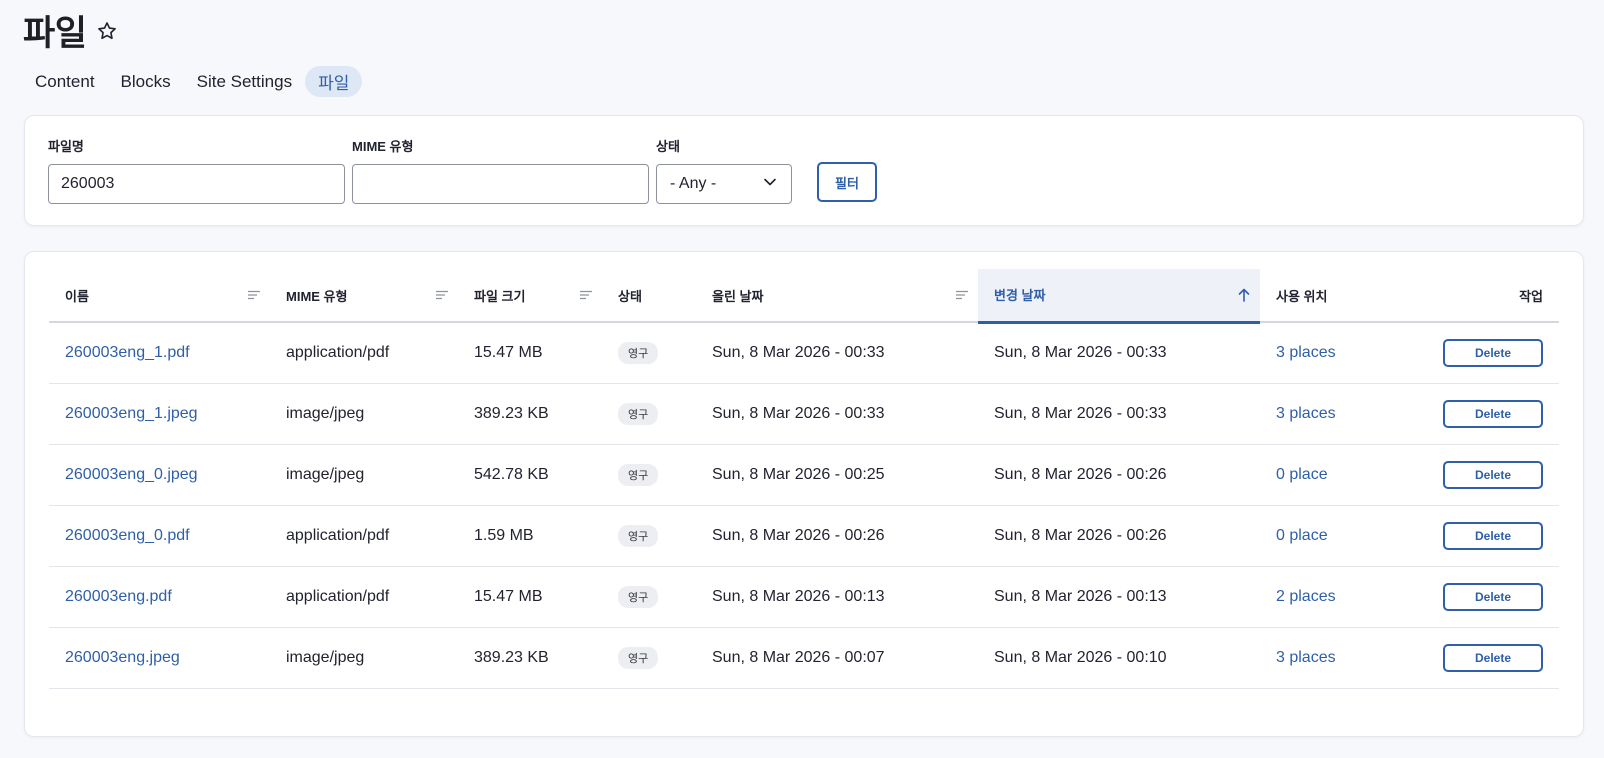 This screenshot has width=1604, height=758. I want to click on tab-blocks: Blocks, so click(146, 81).